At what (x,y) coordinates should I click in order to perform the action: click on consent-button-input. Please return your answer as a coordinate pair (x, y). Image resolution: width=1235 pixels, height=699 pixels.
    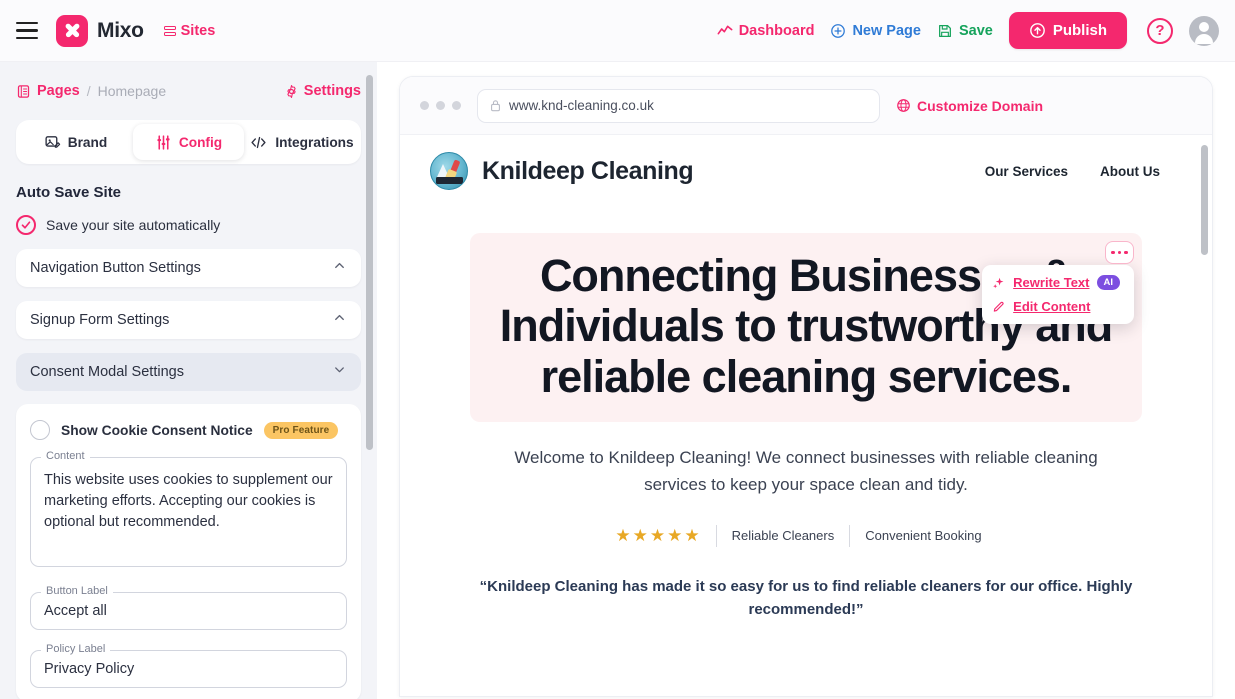
    Looking at the image, I should click on (188, 611).